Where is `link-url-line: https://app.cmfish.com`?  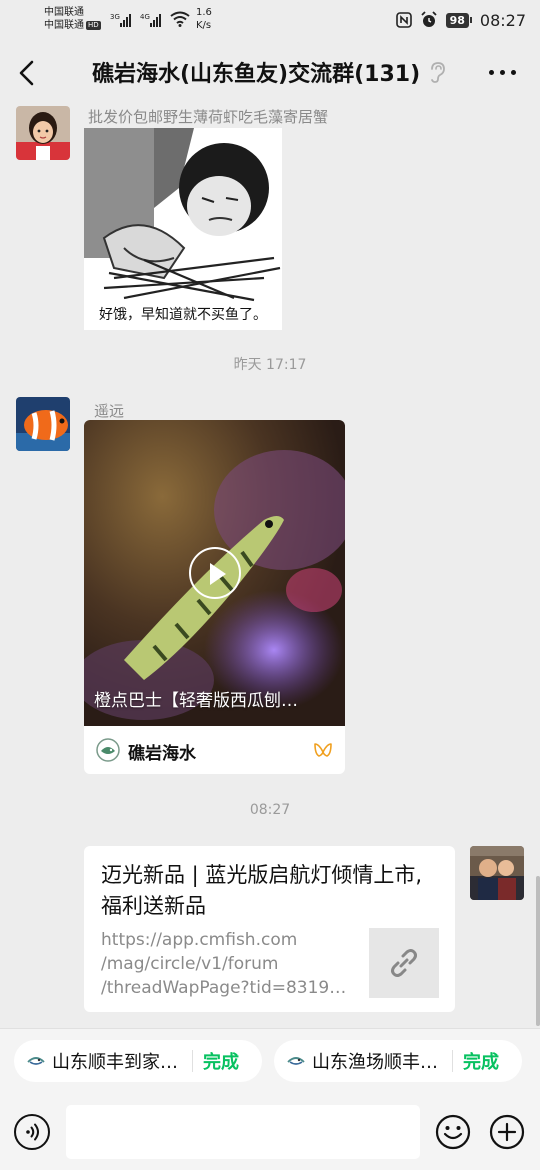
link-url-line: https://app.cmfish.com is located at coordinates (199, 940).